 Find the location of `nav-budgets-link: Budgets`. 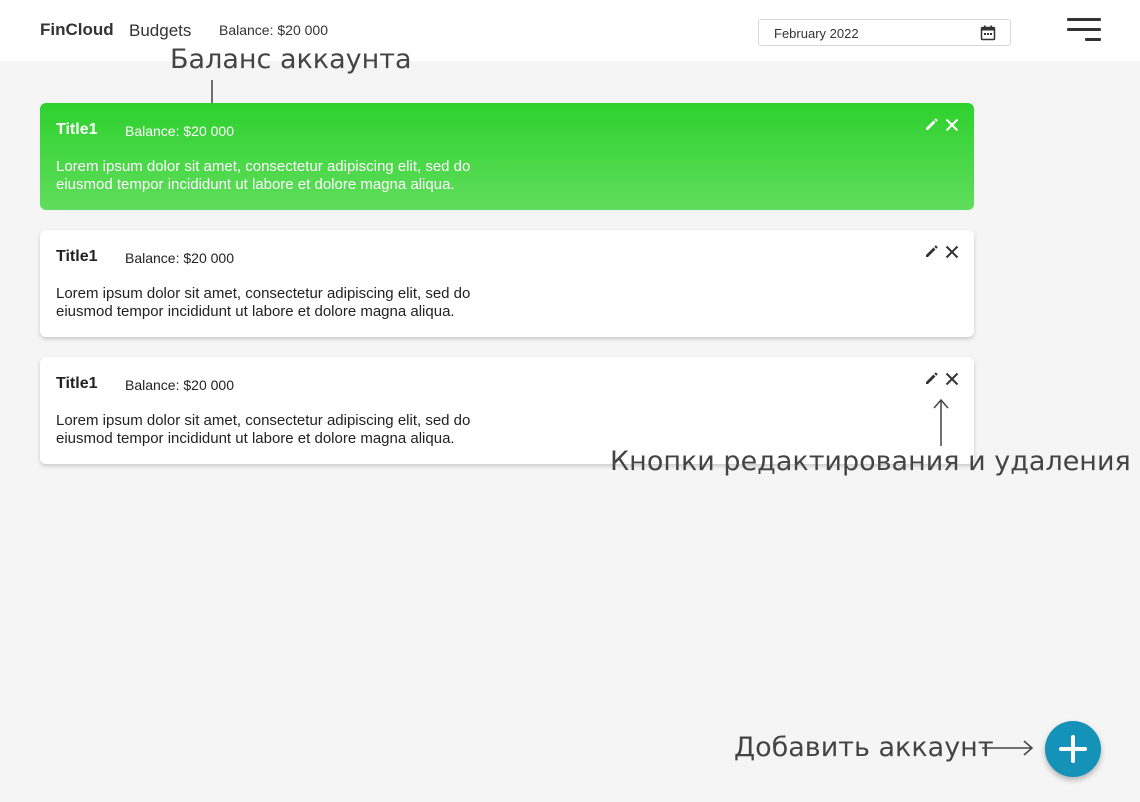

nav-budgets-link: Budgets is located at coordinates (160, 31).